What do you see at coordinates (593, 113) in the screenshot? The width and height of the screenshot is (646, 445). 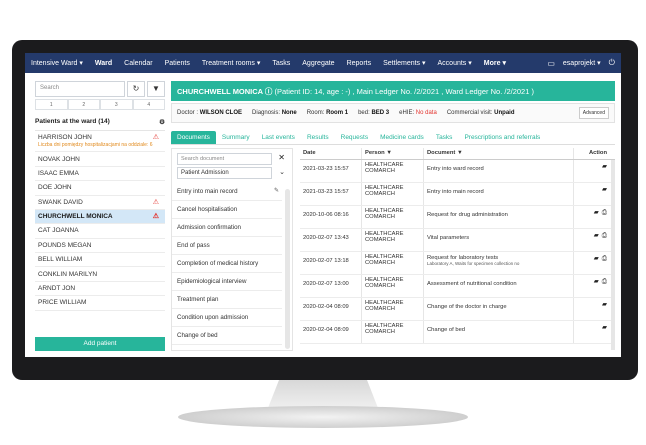 I see `advanced-button: Advanced` at bounding box center [593, 113].